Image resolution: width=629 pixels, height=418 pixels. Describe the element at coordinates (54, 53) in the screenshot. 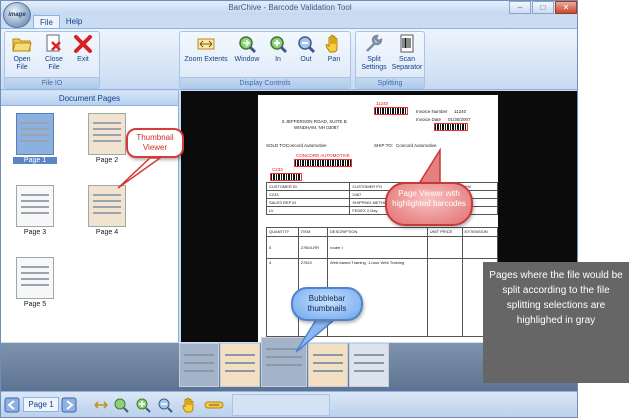

I see `close-file-button: Close File` at that location.